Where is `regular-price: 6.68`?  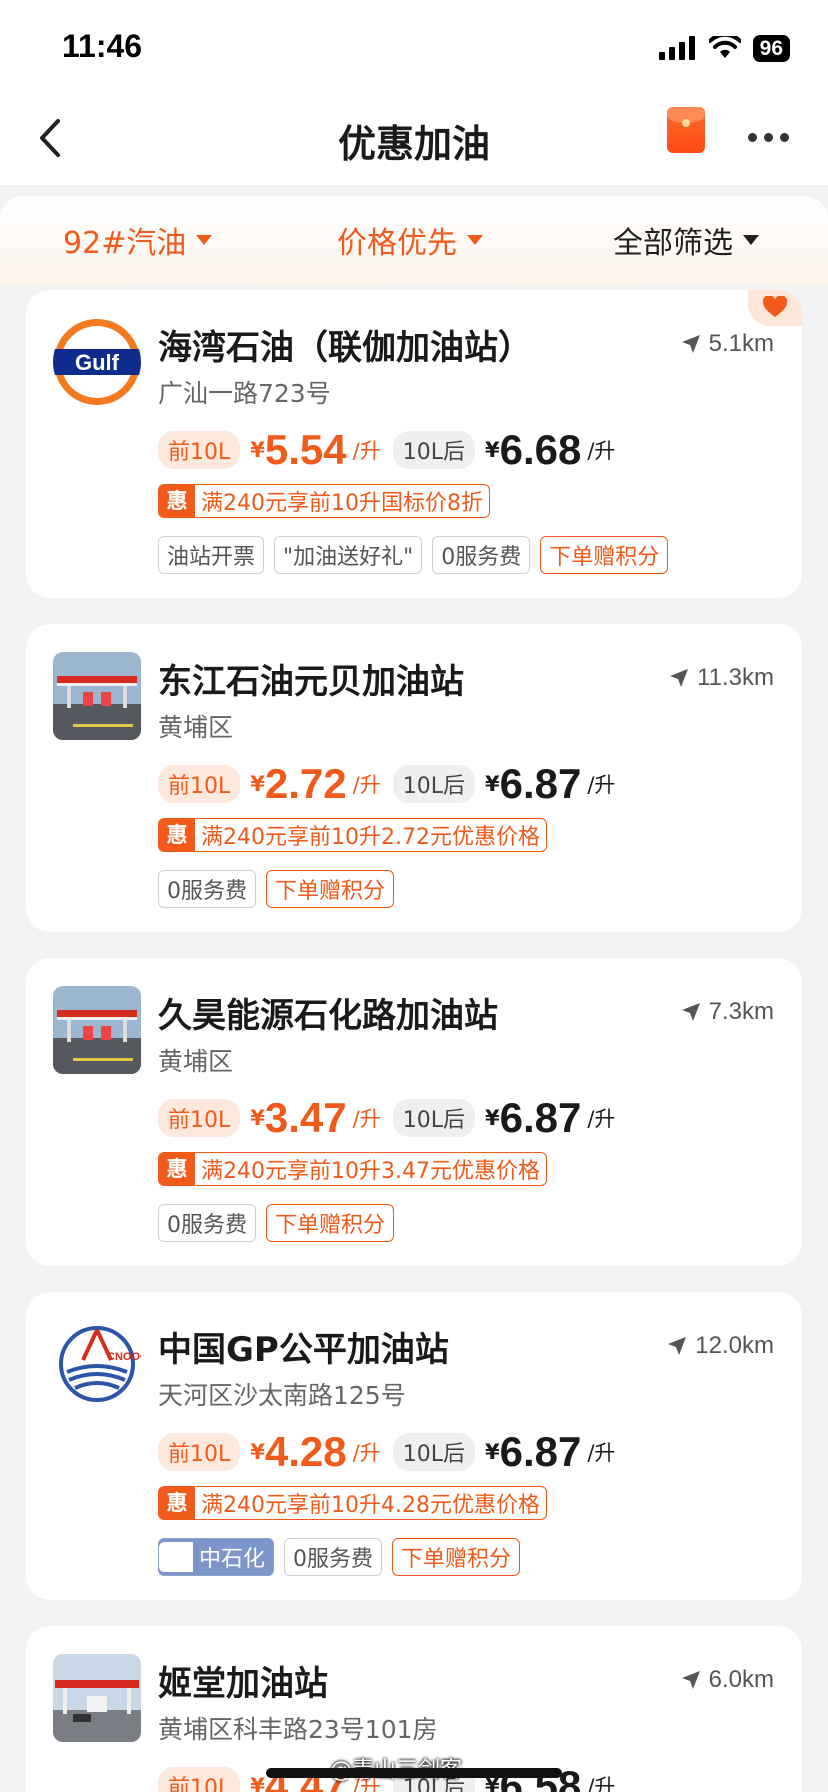
regular-price: 6.68 is located at coordinates (540, 449).